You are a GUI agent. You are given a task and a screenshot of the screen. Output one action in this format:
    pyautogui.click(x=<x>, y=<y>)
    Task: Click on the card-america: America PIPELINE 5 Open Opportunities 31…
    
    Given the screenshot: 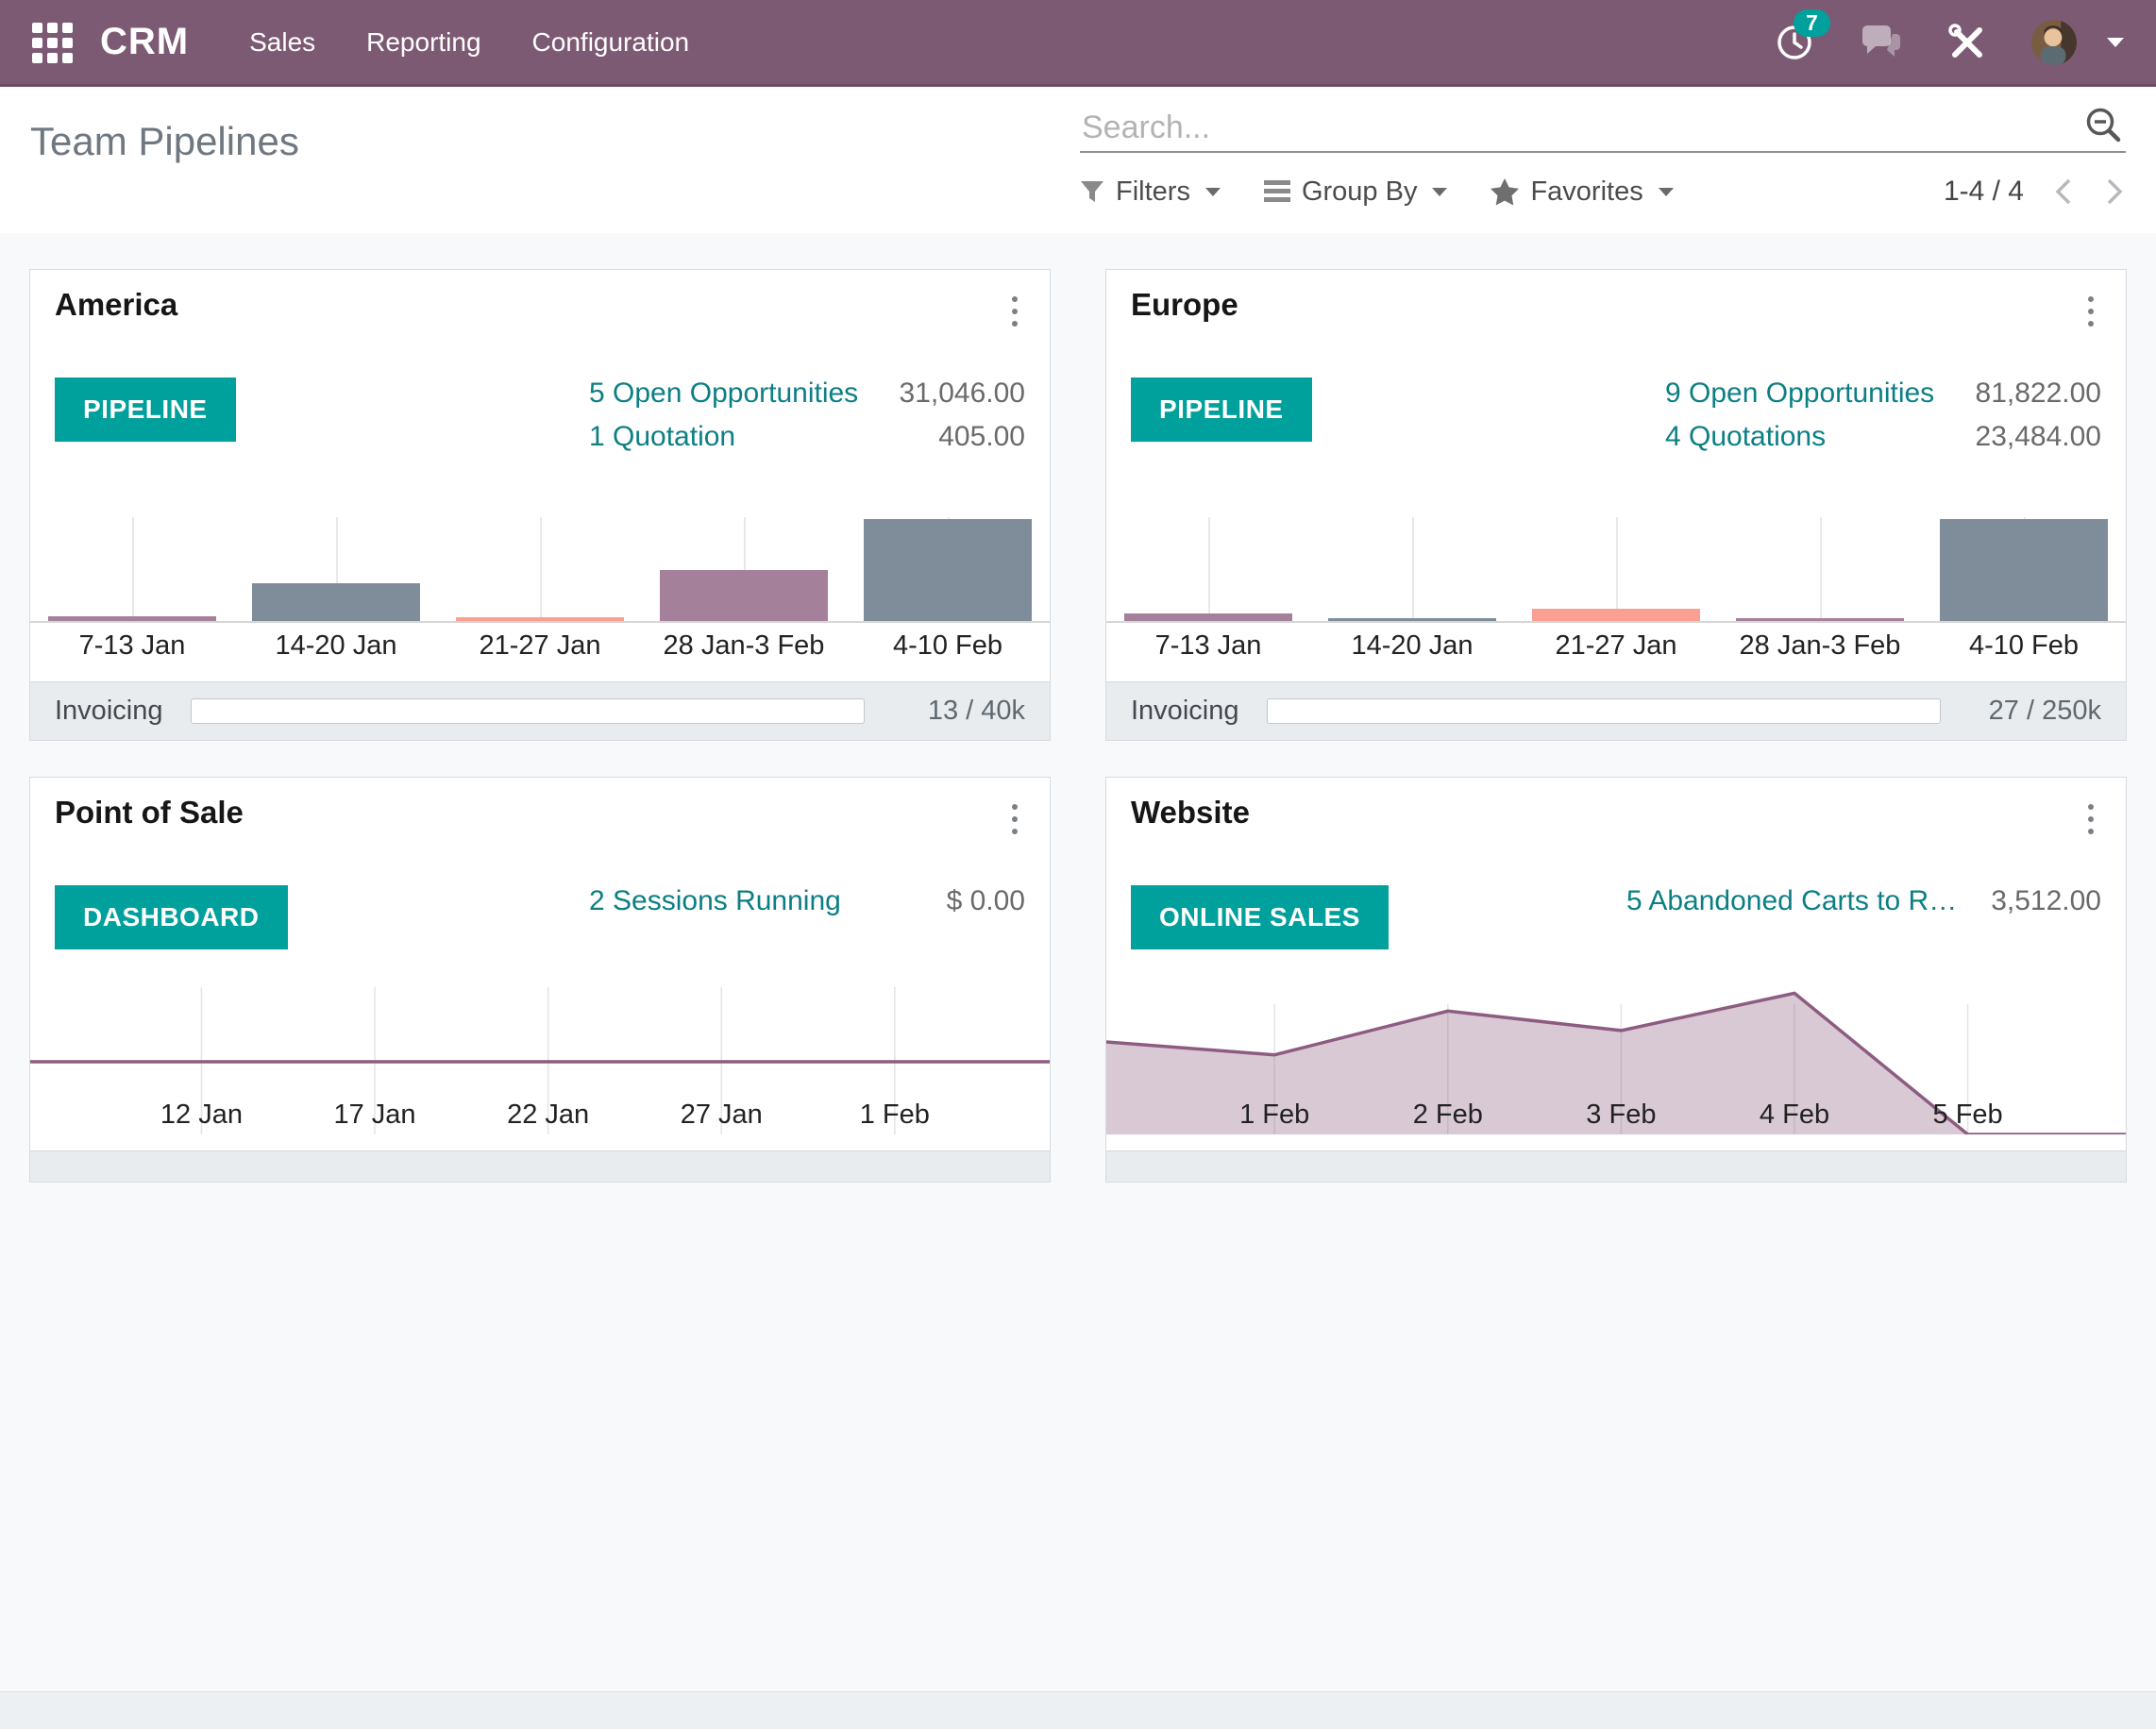 What is the action you would take?
    pyautogui.click(x=540, y=505)
    